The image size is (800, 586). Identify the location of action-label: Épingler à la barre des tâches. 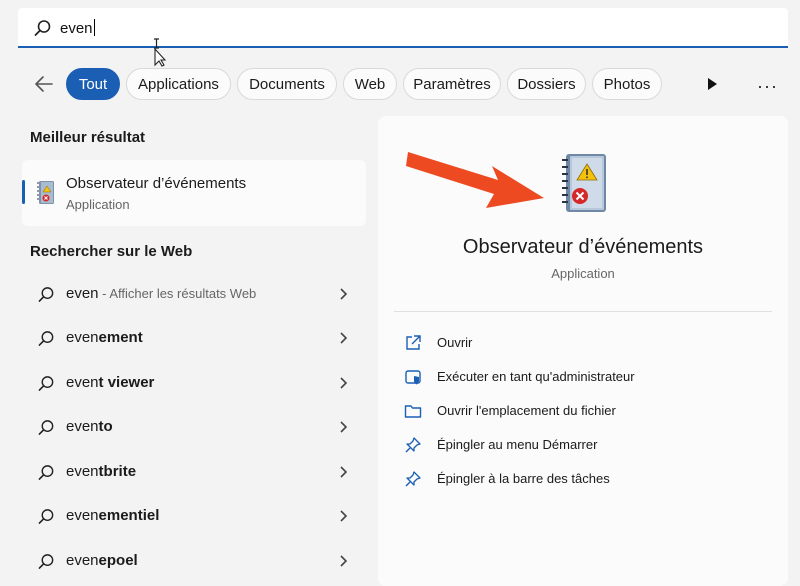
(523, 478).